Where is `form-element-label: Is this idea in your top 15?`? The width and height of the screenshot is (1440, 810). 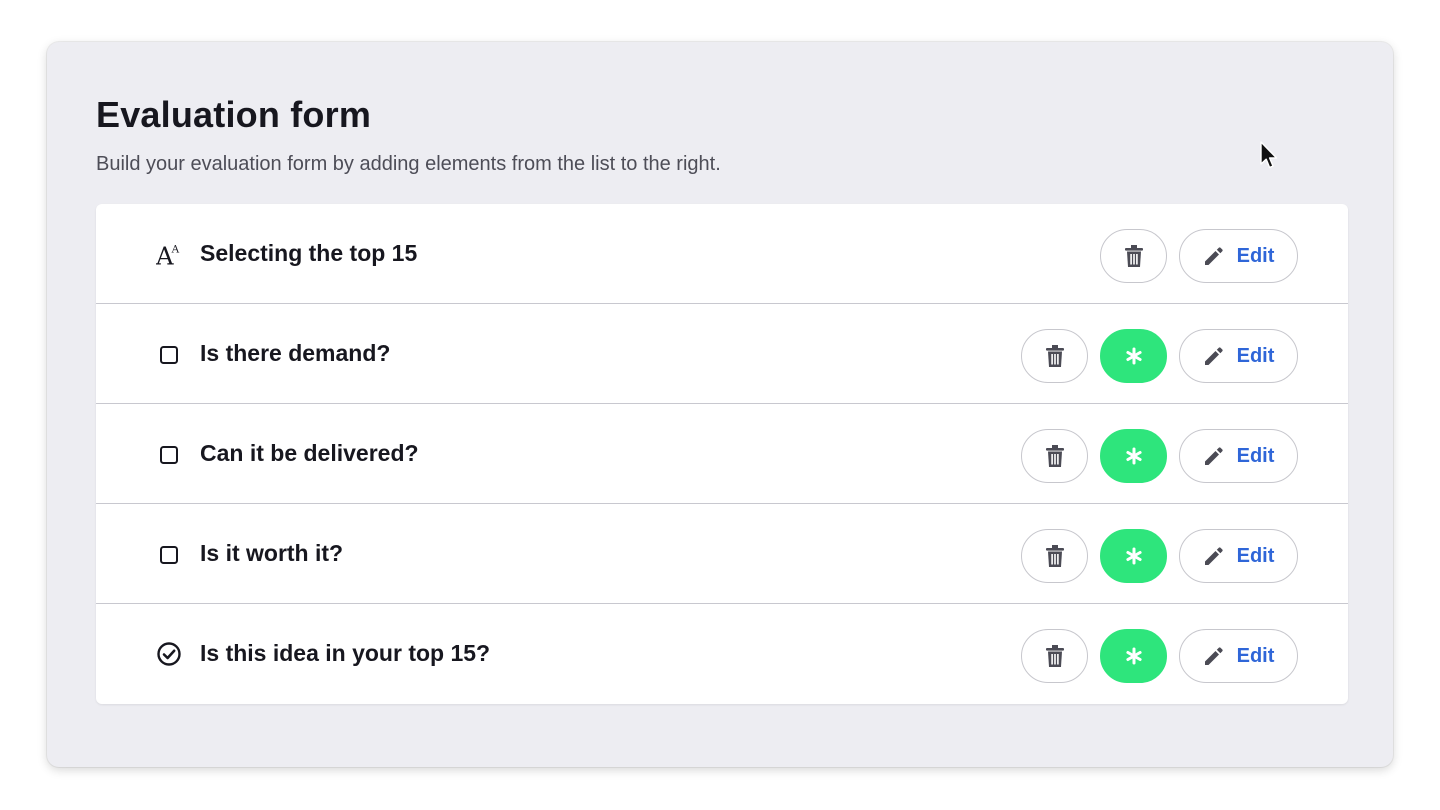
form-element-label: Is this idea in your top 15? is located at coordinates (345, 653).